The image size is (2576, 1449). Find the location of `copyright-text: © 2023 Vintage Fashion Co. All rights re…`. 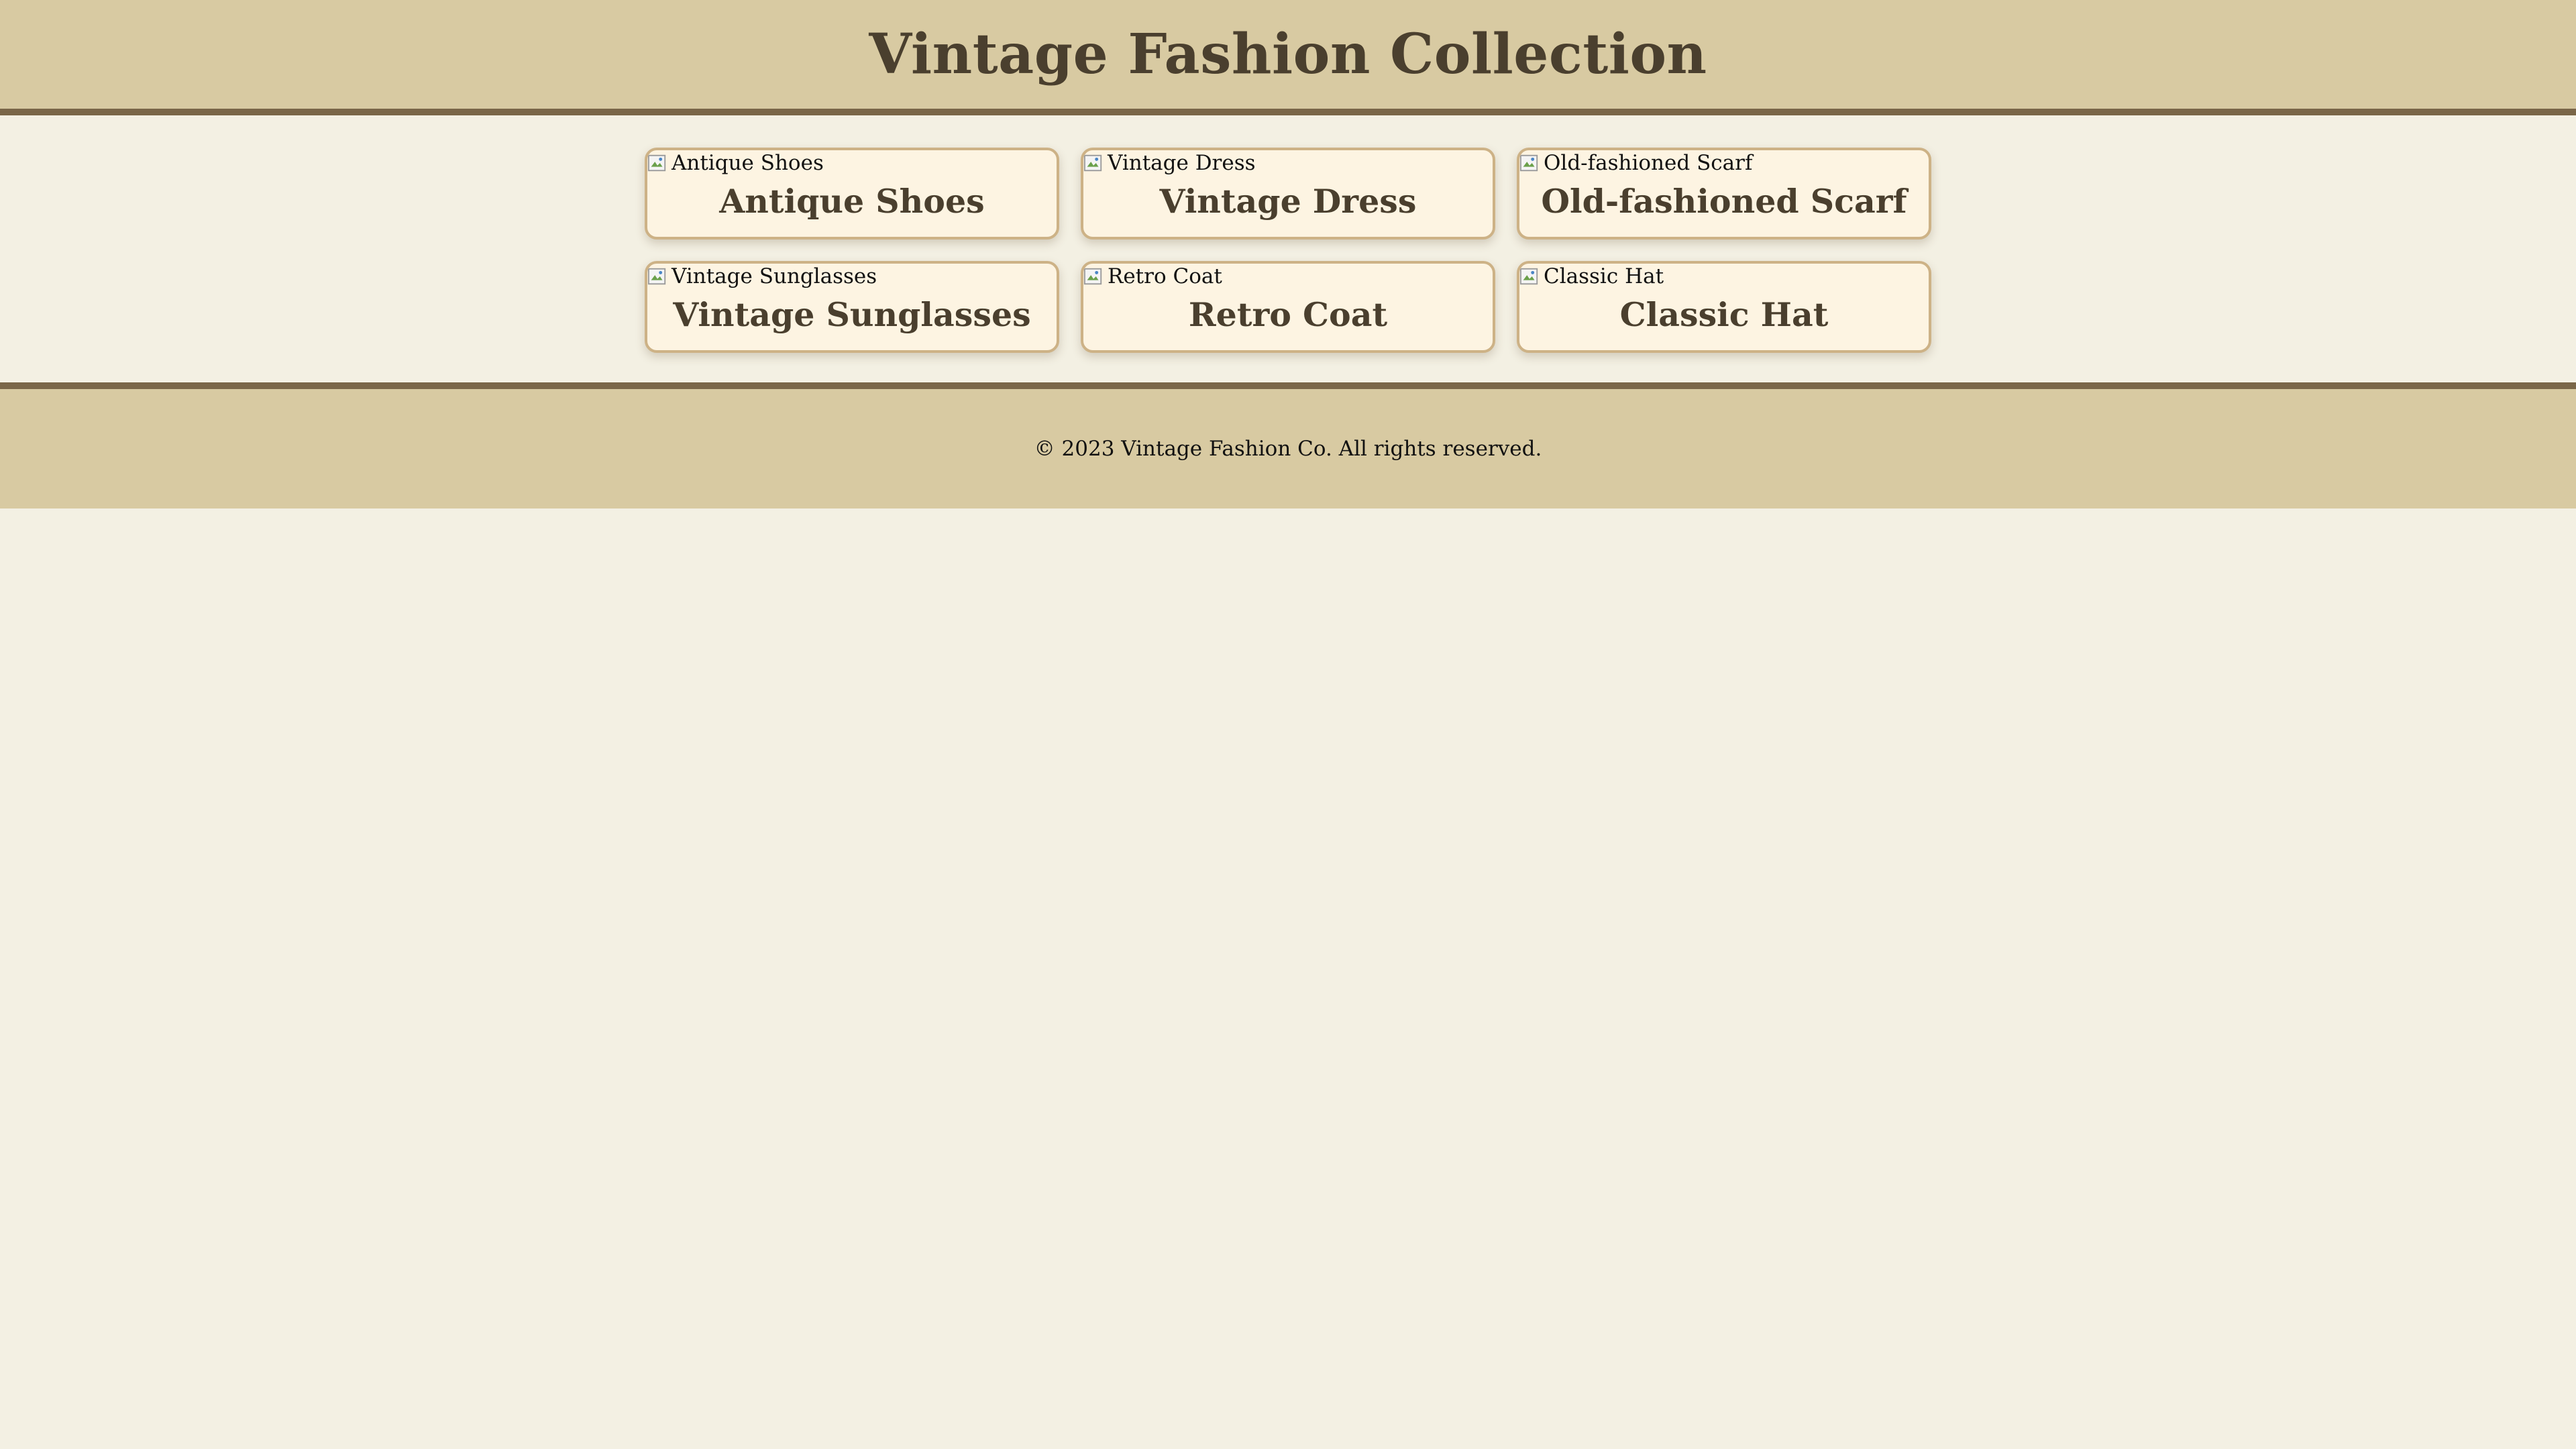

copyright-text: © 2023 Vintage Fashion Co. All rights re… is located at coordinates (1288, 449).